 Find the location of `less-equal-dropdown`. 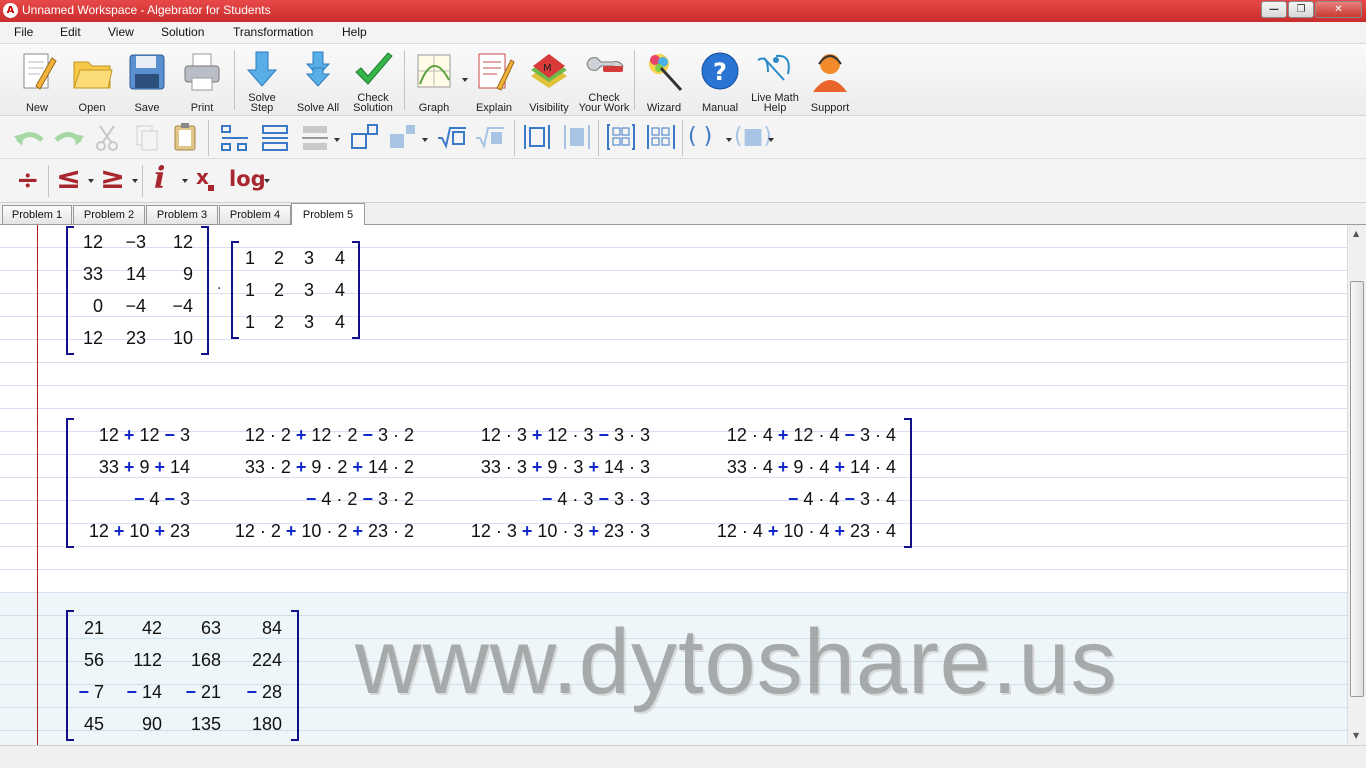

less-equal-dropdown is located at coordinates (91, 181).